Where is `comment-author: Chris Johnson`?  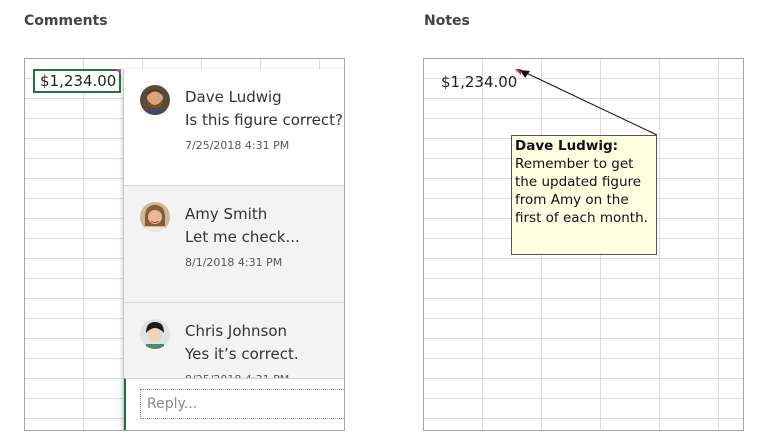 comment-author: Chris Johnson is located at coordinates (236, 331).